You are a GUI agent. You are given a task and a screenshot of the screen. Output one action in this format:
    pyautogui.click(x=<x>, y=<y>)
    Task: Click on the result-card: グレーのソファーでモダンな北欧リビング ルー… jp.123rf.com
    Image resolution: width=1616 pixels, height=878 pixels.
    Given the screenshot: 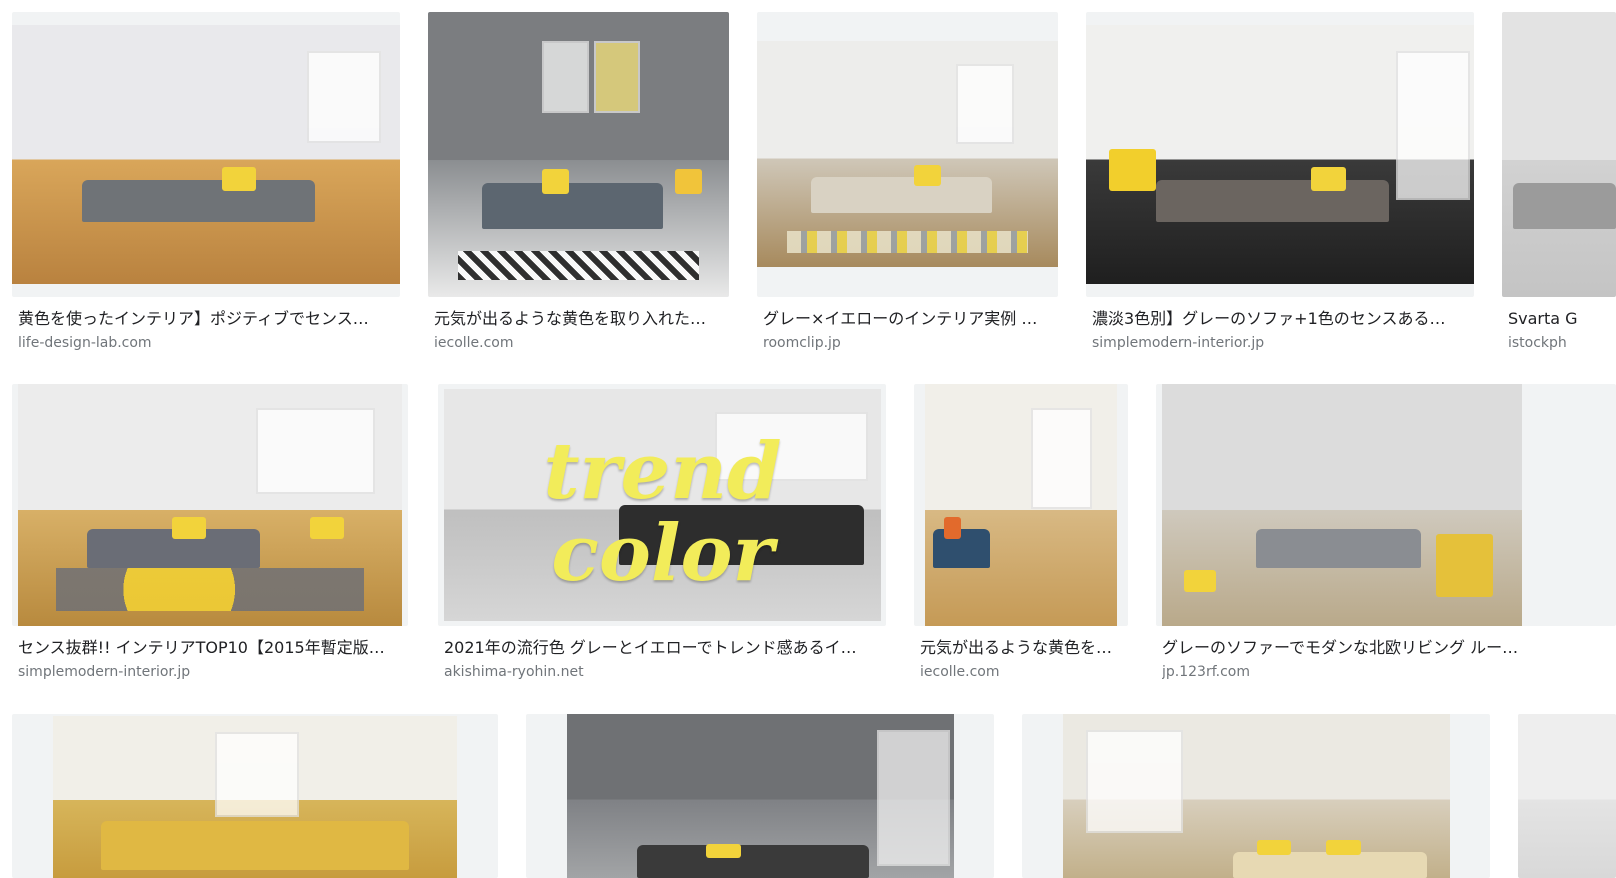 What is the action you would take?
    pyautogui.click(x=1386, y=534)
    